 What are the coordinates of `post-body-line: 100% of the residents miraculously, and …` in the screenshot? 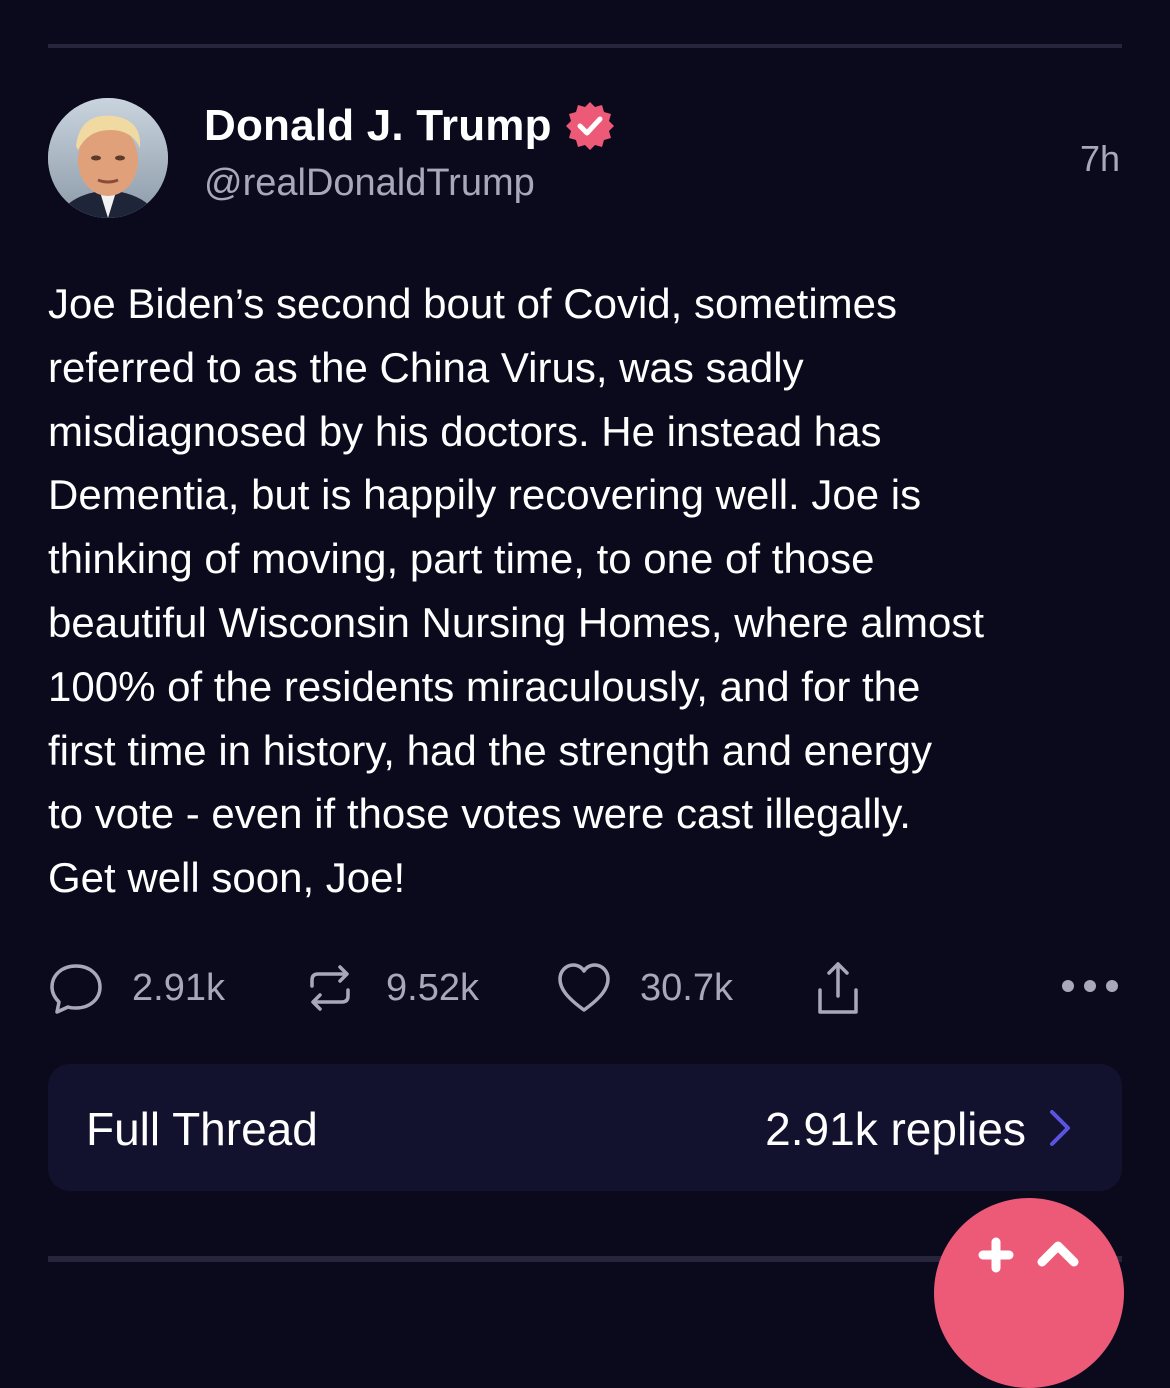 It's located at (484, 686).